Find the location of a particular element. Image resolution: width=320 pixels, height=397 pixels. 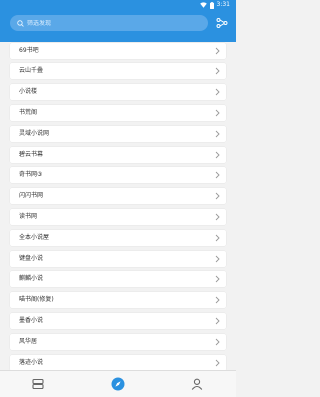

list-item: 麒麟小说 is located at coordinates (118, 279).